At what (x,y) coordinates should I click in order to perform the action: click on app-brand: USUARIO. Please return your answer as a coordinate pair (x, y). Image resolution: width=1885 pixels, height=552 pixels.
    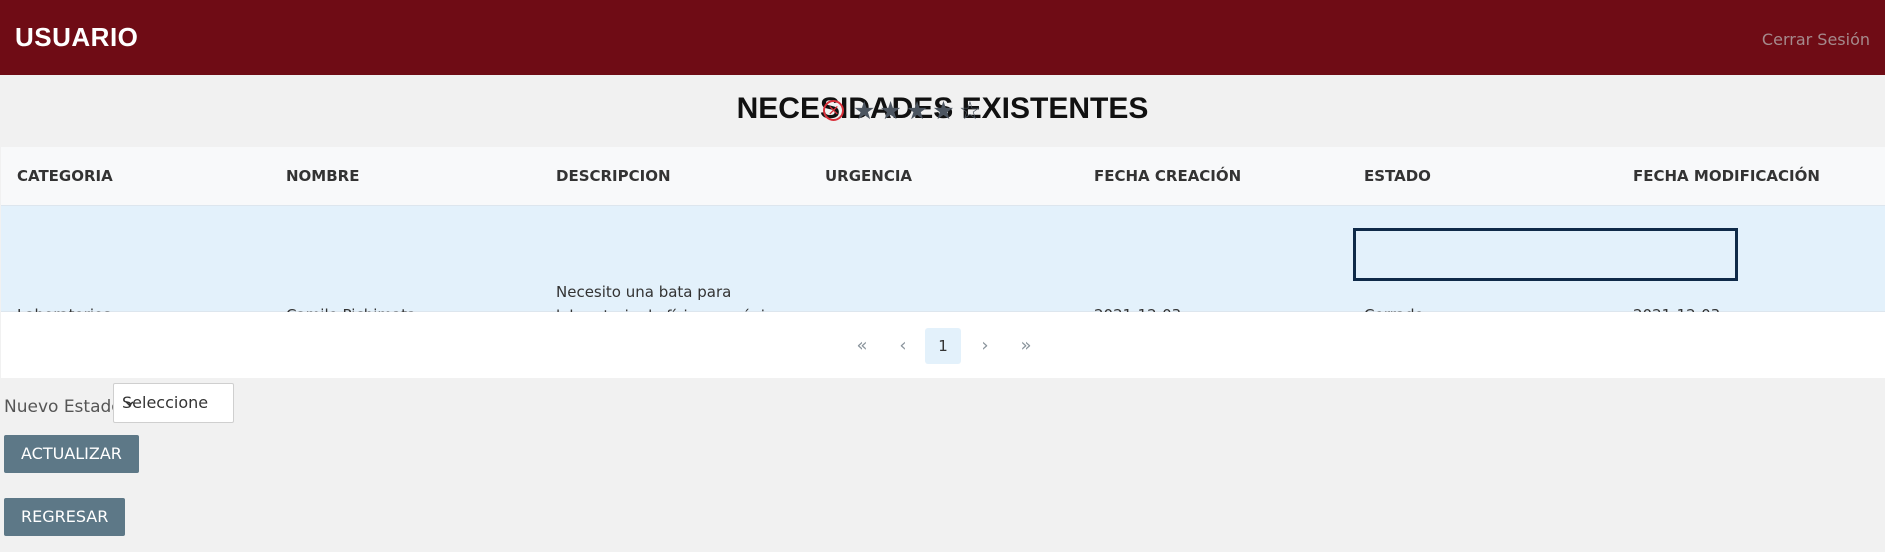
    Looking at the image, I should click on (77, 37).